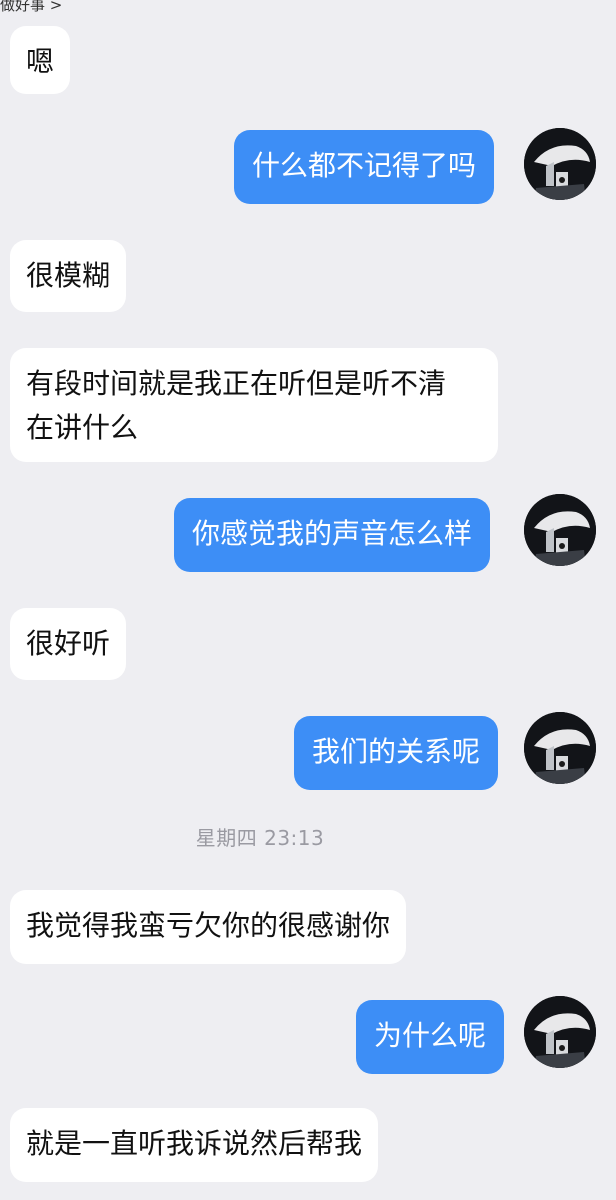 Image resolution: width=616 pixels, height=1200 pixels. Describe the element at coordinates (31, 7) in the screenshot. I see `top-link: 做好事 >` at that location.